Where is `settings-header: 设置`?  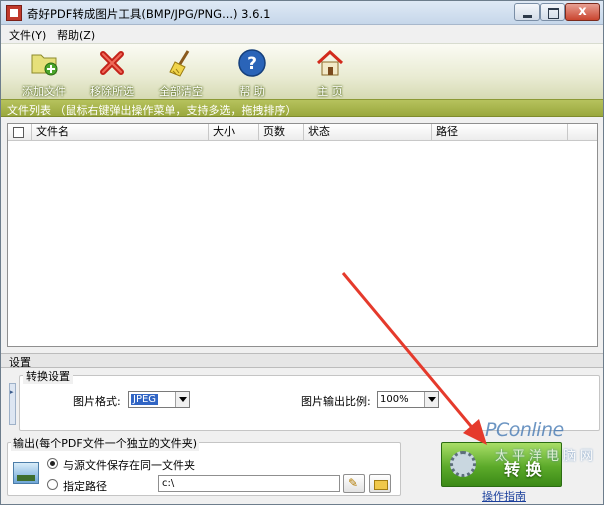 settings-header: 设置 is located at coordinates (302, 361).